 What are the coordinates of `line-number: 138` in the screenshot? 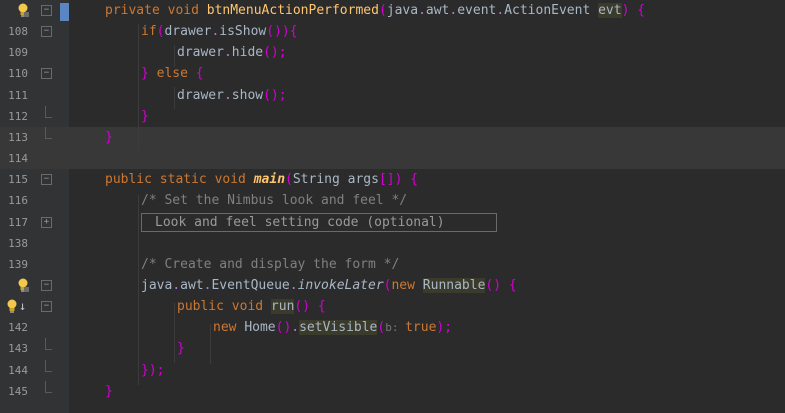 It's located at (18, 243).